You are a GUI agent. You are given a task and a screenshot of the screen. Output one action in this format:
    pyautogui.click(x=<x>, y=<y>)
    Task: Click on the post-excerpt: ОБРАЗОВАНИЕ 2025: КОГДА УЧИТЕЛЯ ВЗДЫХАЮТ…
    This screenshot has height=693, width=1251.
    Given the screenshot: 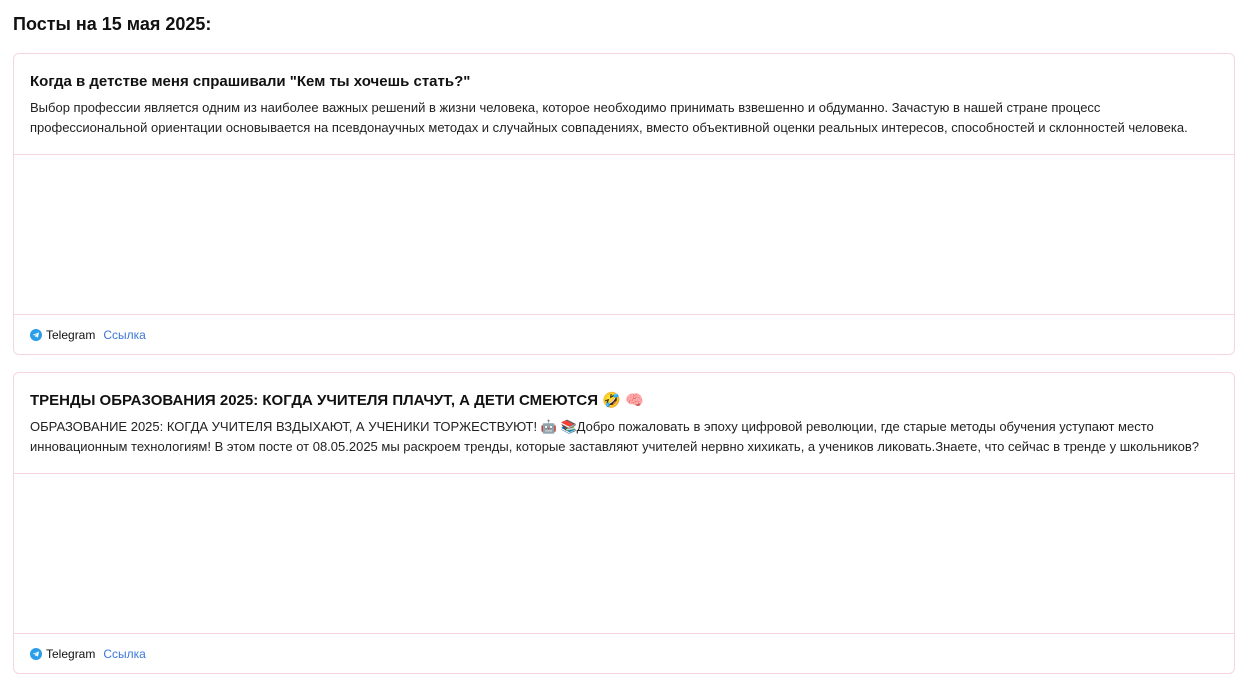 What is the action you would take?
    pyautogui.click(x=614, y=436)
    